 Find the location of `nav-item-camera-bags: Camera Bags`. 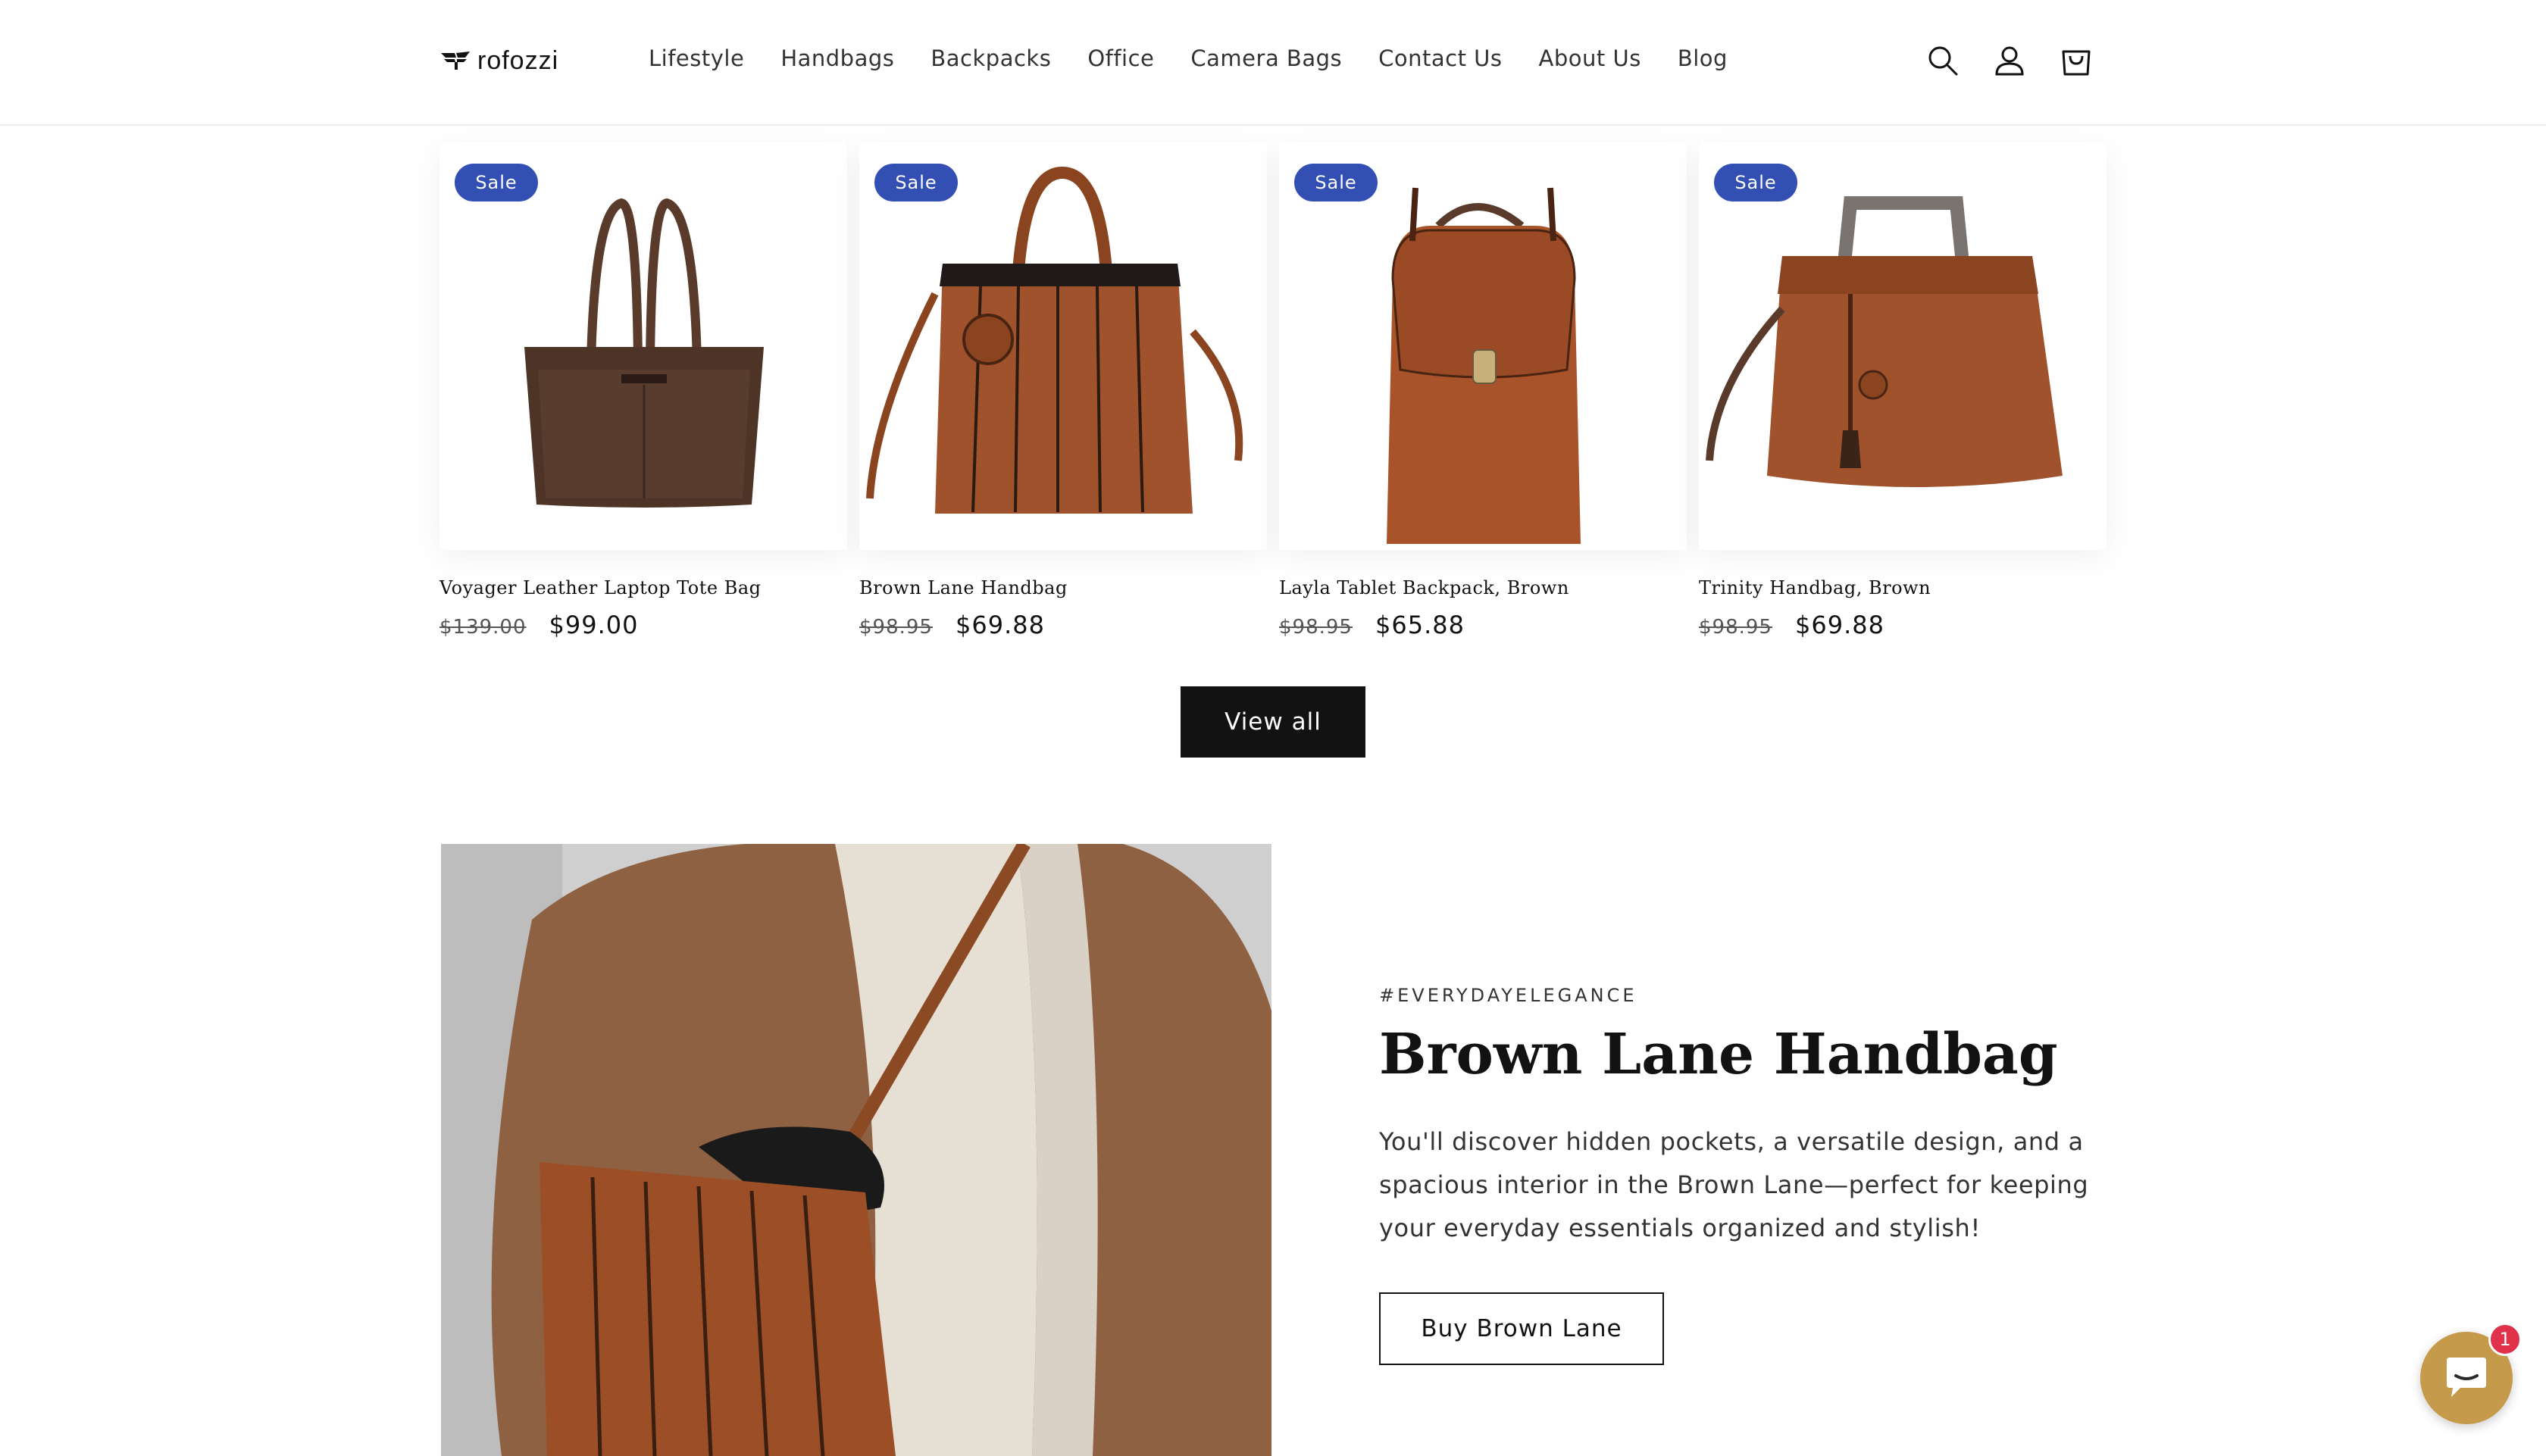

nav-item-camera-bags: Camera Bags is located at coordinates (1266, 58).